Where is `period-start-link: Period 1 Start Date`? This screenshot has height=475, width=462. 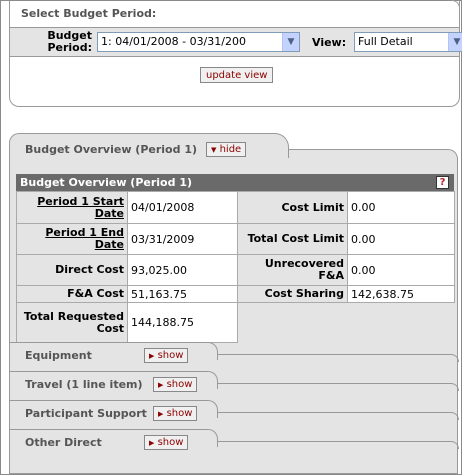
period-start-link: Period 1 Start Date is located at coordinates (80, 207).